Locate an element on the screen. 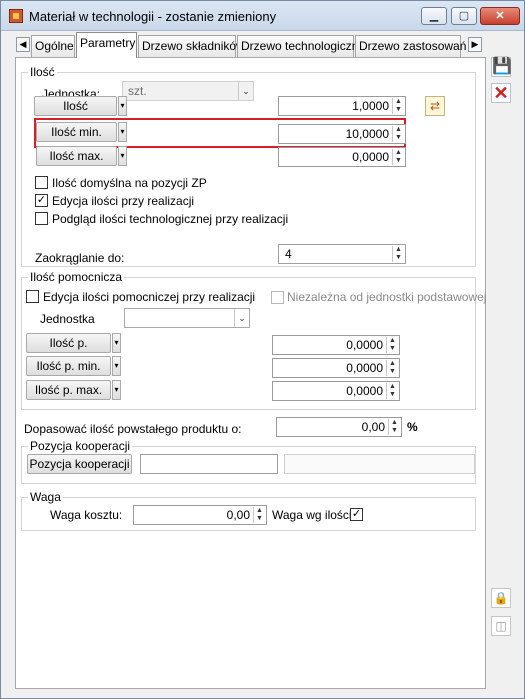 This screenshot has height=699, width=525. app-icon is located at coordinates (16, 16).